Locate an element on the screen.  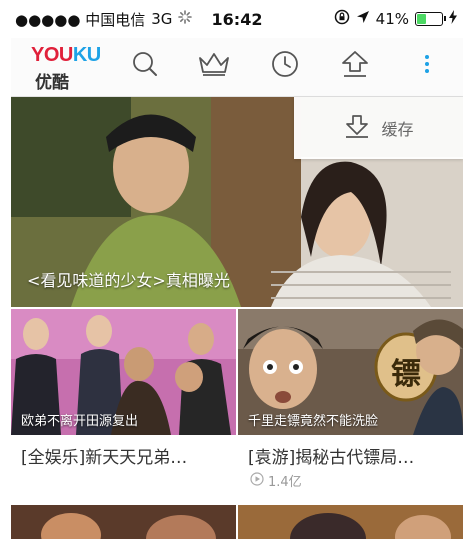
badge-label: 镖 is located at coordinates (406, 374).